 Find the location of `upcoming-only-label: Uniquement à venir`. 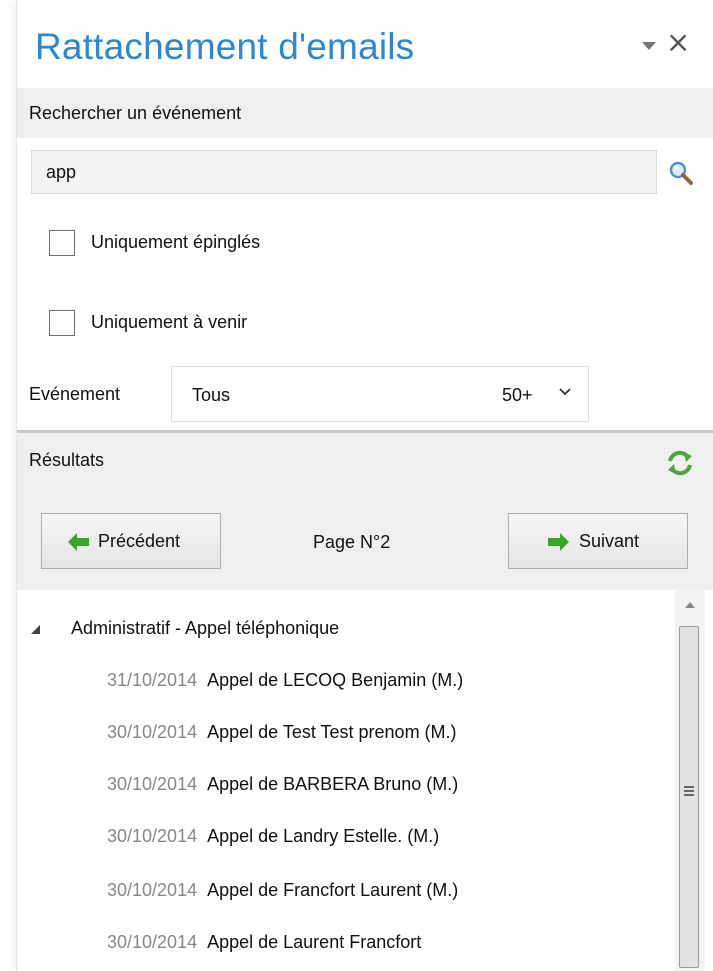

upcoming-only-label: Uniquement à venir is located at coordinates (169, 322).